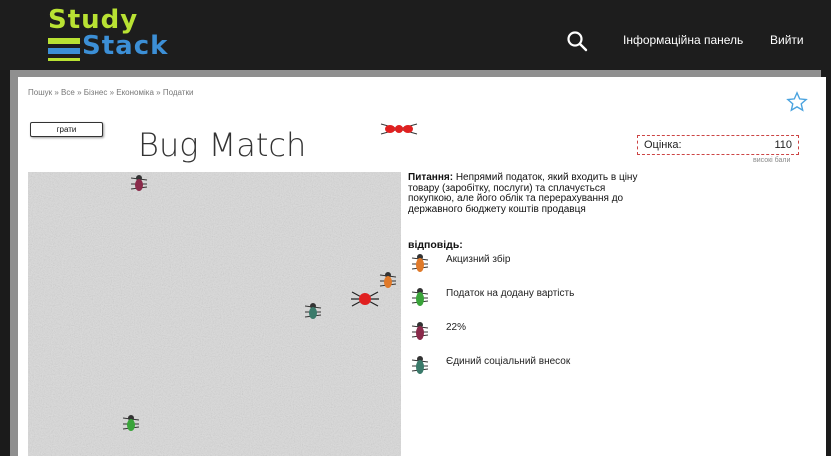 The height and width of the screenshot is (456, 831). What do you see at coordinates (420, 365) in the screenshot?
I see `bug-teal-icon` at bounding box center [420, 365].